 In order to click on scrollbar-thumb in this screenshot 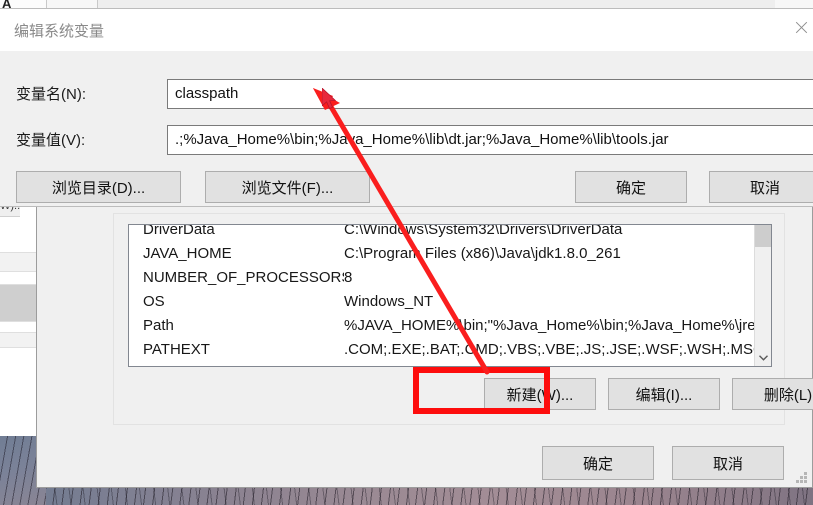, I will do `click(763, 236)`.